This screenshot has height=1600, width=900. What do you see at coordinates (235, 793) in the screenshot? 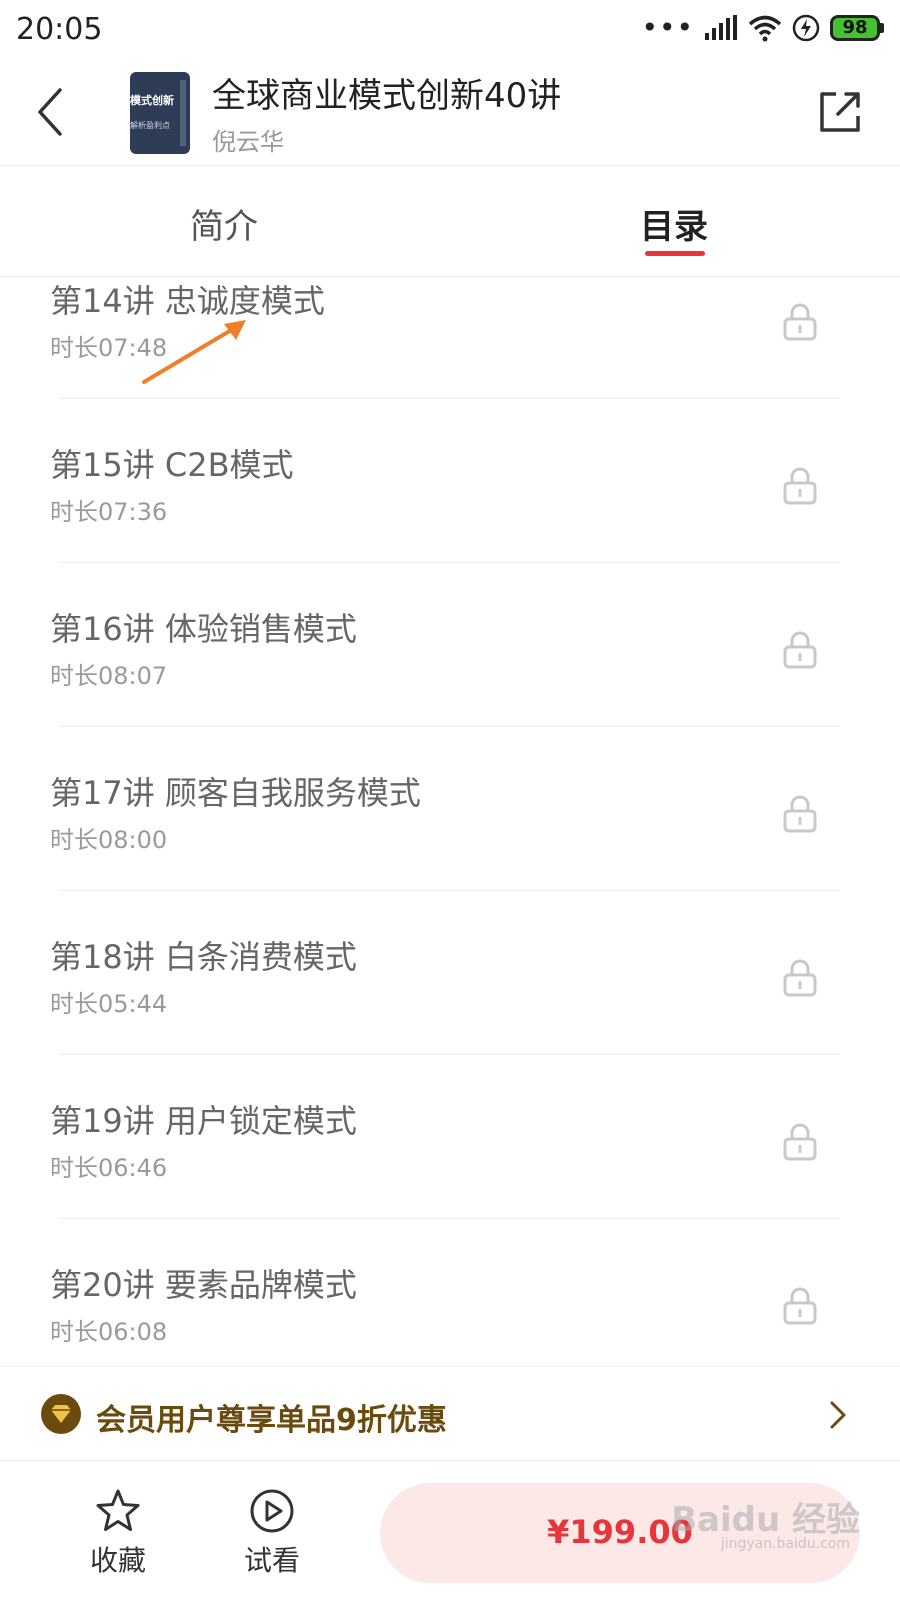
I see `lesson-title: 第17讲 顾客自我服务模式` at bounding box center [235, 793].